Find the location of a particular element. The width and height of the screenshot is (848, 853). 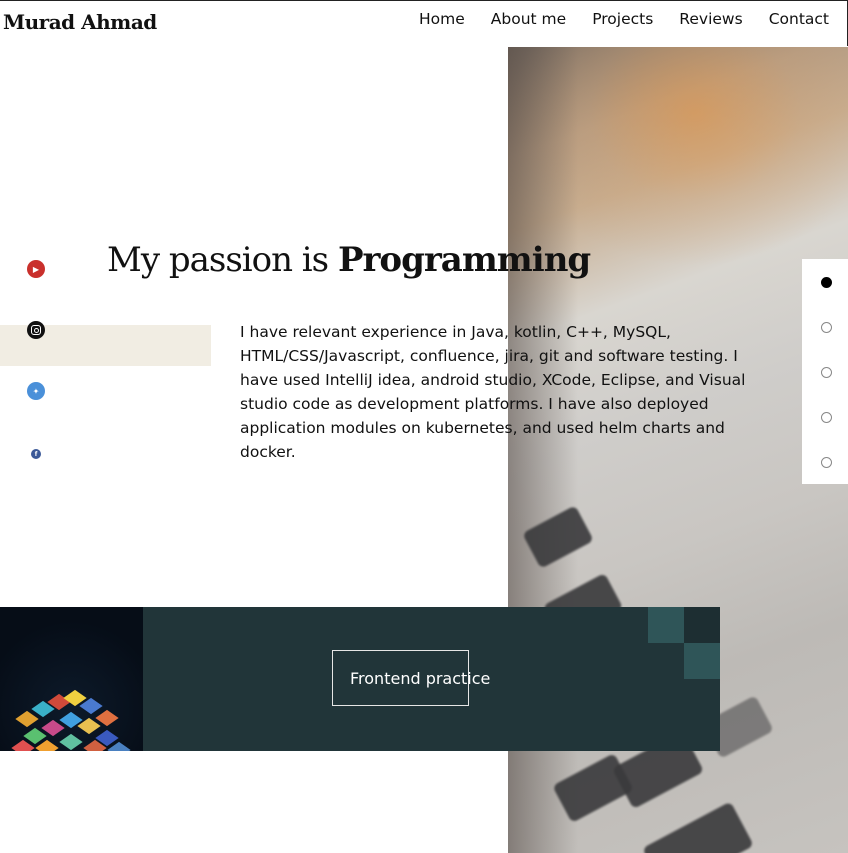

hero-title-prefix: My passion is is located at coordinates (222, 260).